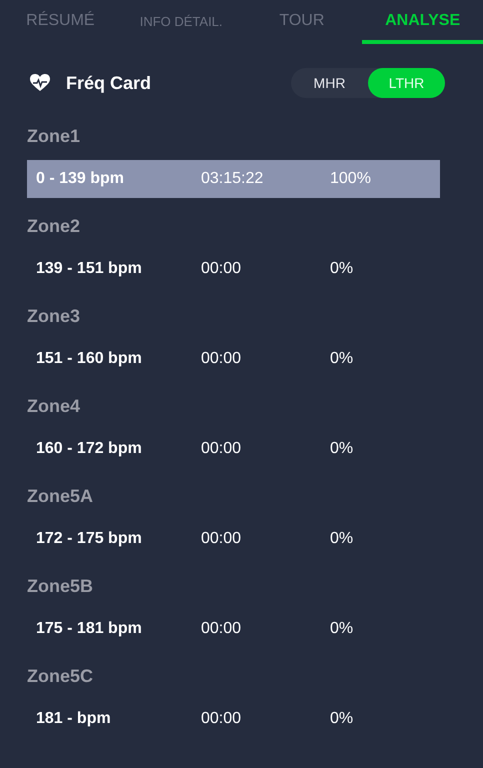 Image resolution: width=483 pixels, height=768 pixels. Describe the element at coordinates (60, 586) in the screenshot. I see `zone-label: Zone5B` at that location.